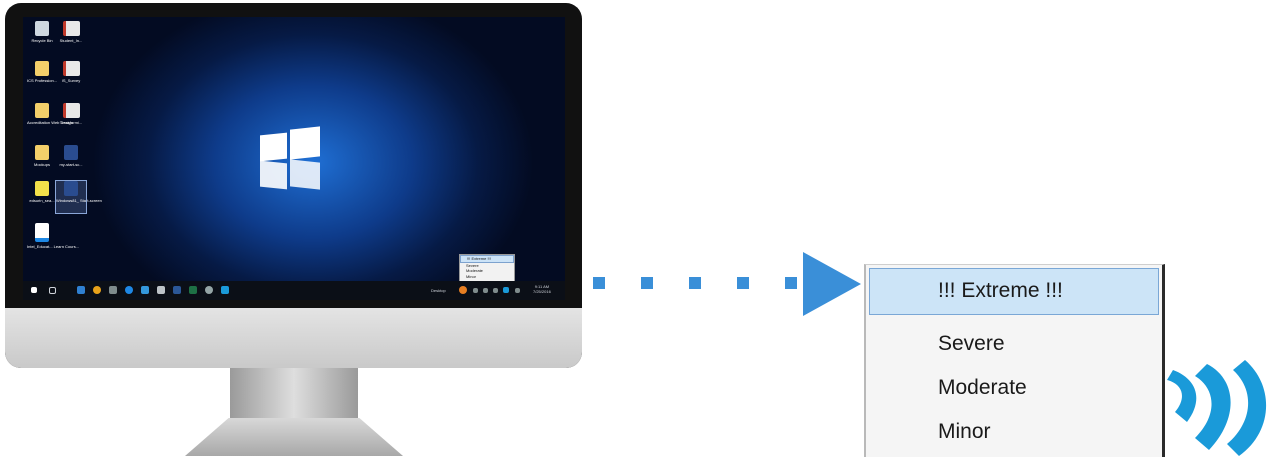 Image resolution: width=1276 pixels, height=457 pixels. Describe the element at coordinates (487, 277) in the screenshot. I see `mini-menu-item: Minor` at that location.